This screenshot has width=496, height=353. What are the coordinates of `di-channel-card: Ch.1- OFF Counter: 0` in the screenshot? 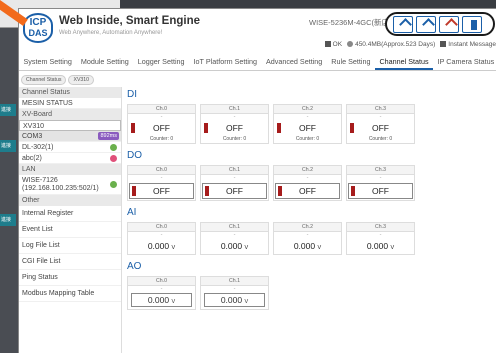 It's located at (234, 124).